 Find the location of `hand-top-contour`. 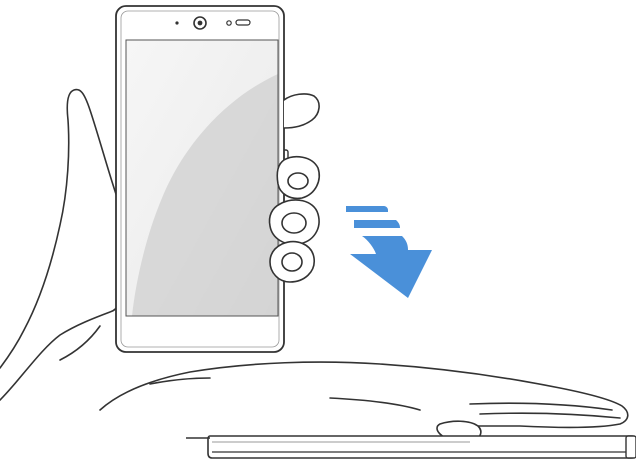

hand-top-contour is located at coordinates (364, 395).